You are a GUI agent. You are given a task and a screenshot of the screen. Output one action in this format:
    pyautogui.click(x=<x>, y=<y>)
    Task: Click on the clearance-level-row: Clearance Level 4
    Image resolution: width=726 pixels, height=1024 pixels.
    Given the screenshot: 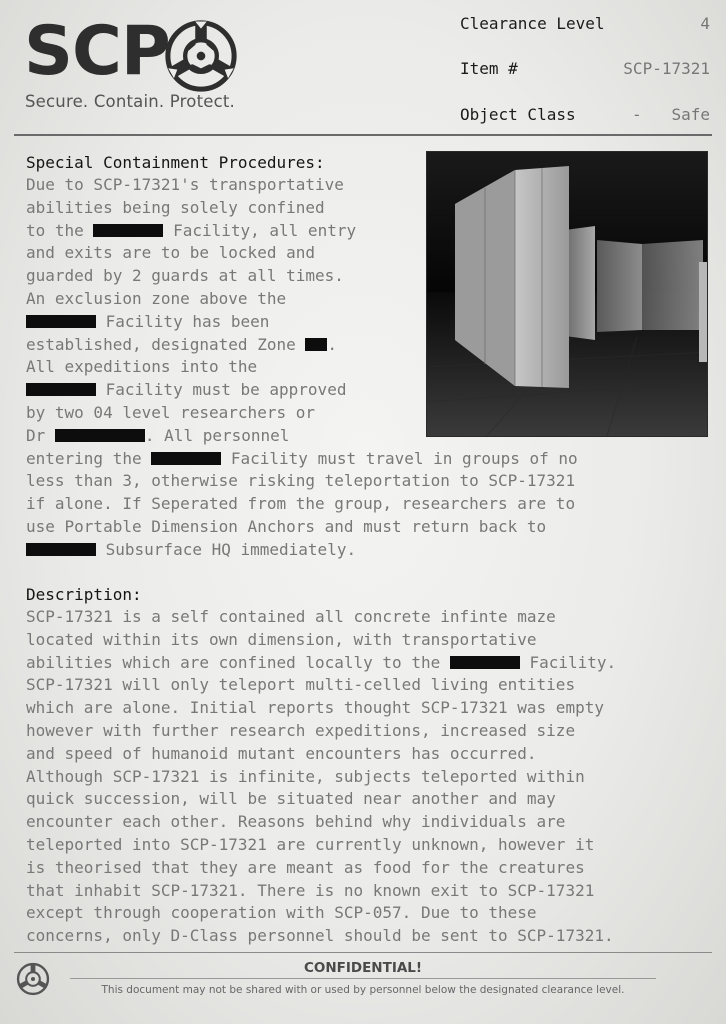 What is the action you would take?
    pyautogui.click(x=586, y=24)
    